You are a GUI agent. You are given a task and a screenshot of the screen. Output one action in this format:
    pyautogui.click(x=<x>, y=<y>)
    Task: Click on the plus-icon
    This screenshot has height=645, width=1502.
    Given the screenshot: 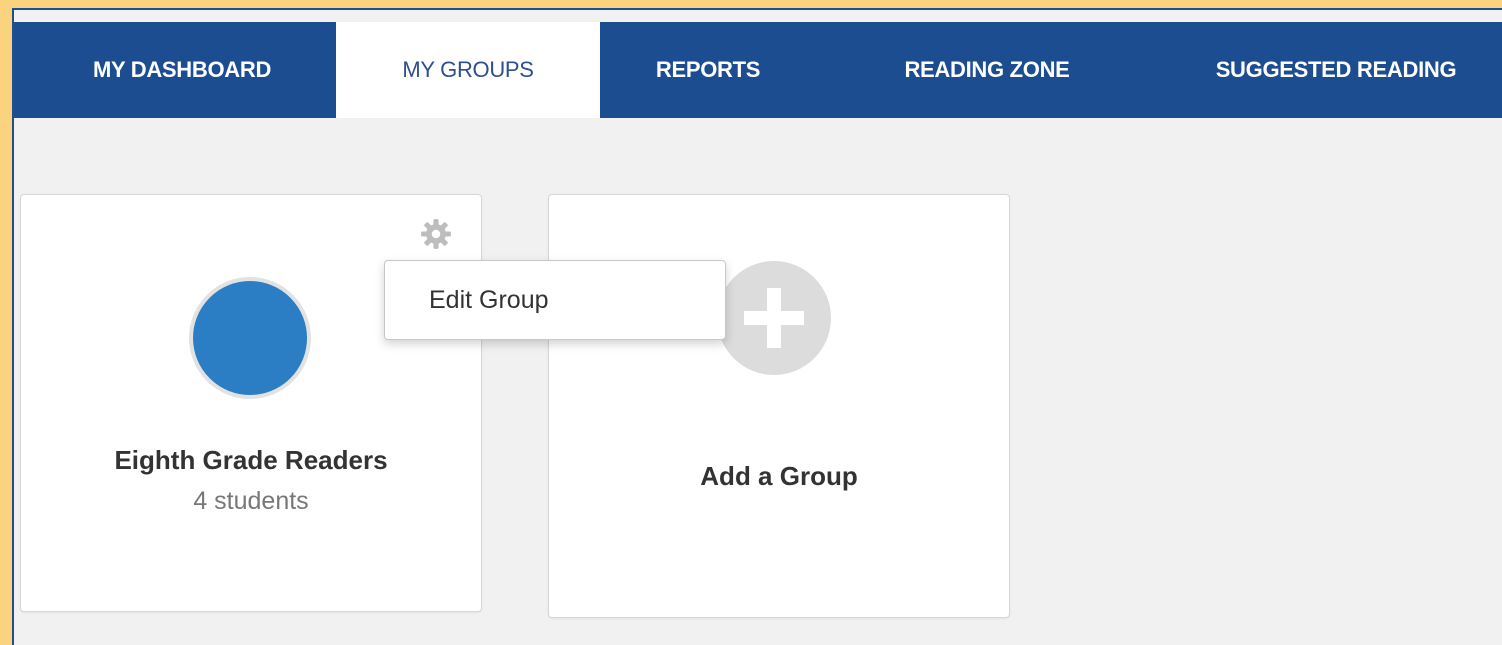 What is the action you would take?
    pyautogui.click(x=774, y=318)
    